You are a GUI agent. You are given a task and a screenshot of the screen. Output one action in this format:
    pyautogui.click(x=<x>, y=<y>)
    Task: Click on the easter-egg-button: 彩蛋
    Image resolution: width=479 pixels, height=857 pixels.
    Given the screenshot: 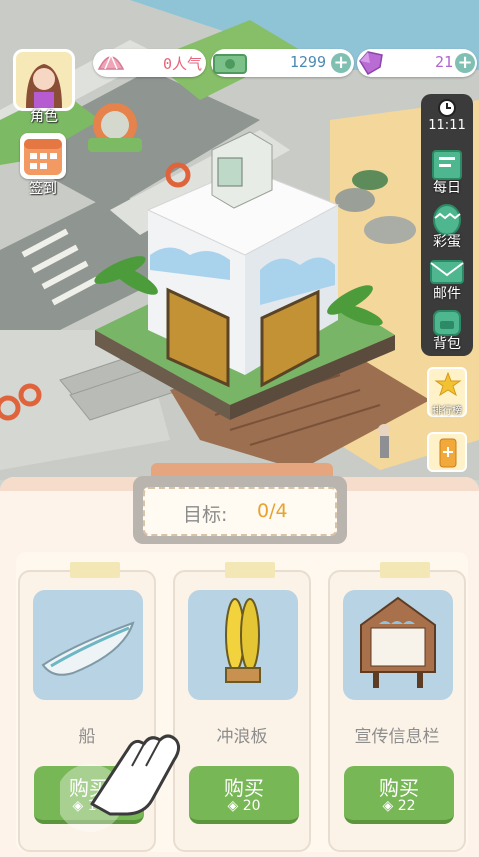 What is the action you would take?
    pyautogui.click(x=447, y=226)
    